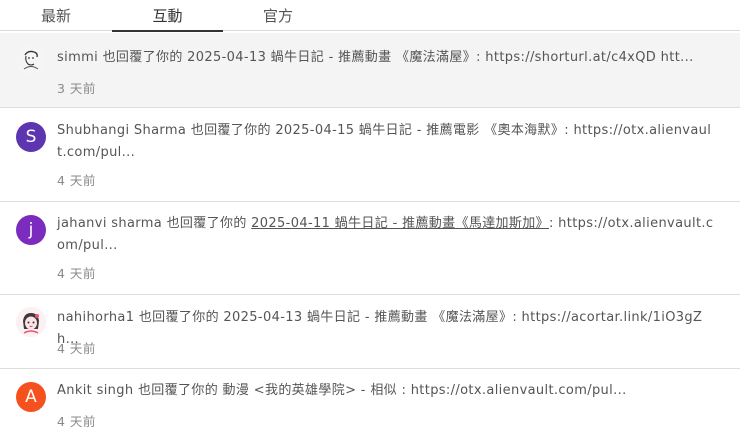 Image resolution: width=740 pixels, height=440 pixels. Describe the element at coordinates (31, 60) in the screenshot. I see `sketch-avatar-icon` at that location.